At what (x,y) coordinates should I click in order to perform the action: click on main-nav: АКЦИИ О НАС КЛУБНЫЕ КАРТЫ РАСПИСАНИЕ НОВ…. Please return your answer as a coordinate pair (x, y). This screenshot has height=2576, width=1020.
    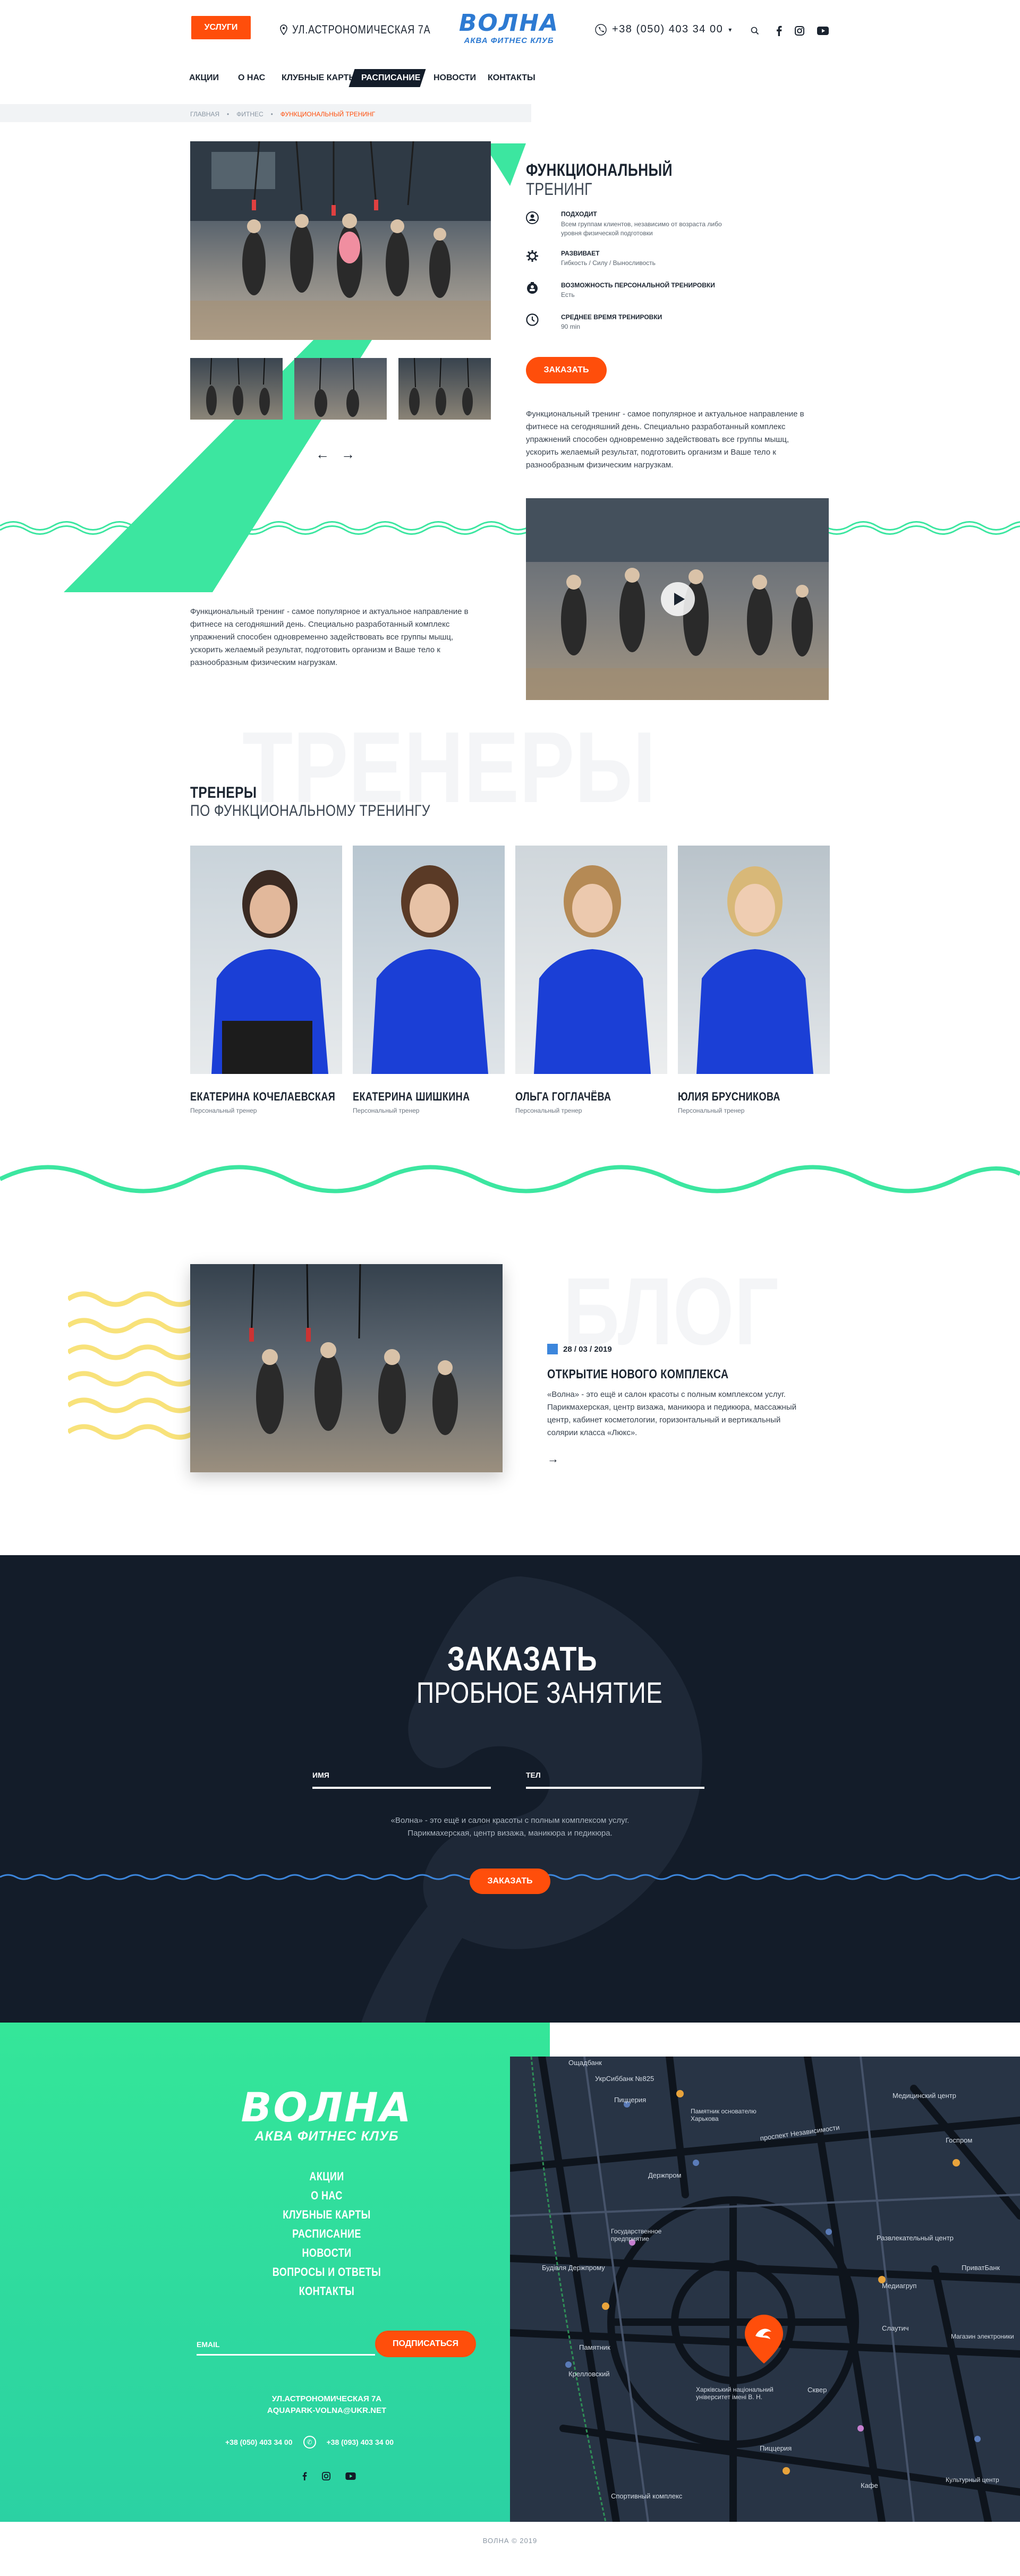
    Looking at the image, I should click on (364, 78).